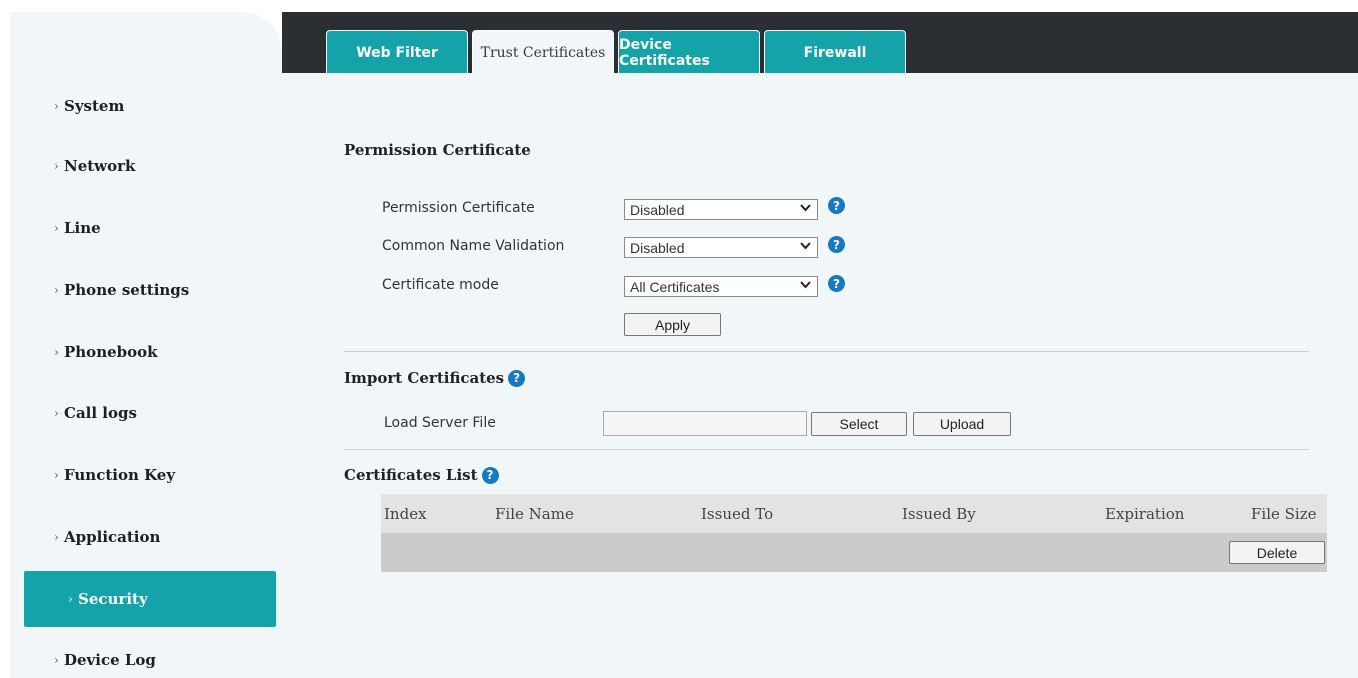 The image size is (1358, 678). What do you see at coordinates (127, 290) in the screenshot?
I see `sidebar-item-label: Phone settings` at bounding box center [127, 290].